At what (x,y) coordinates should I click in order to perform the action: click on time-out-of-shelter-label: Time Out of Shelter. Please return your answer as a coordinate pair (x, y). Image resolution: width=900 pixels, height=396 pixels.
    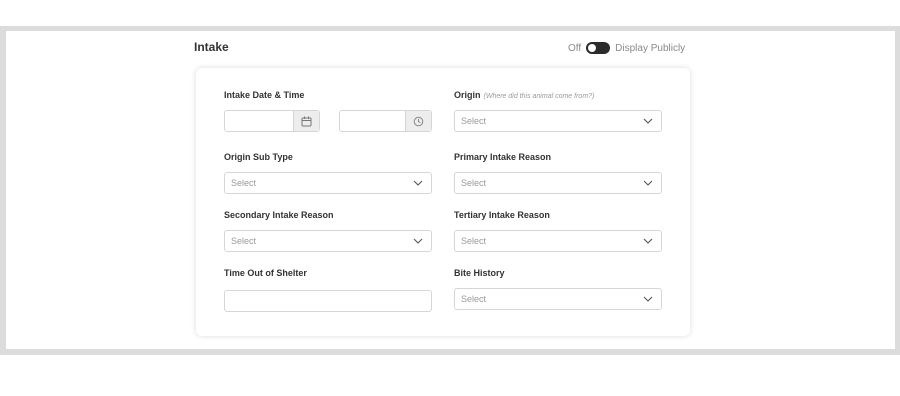
    Looking at the image, I should click on (265, 273).